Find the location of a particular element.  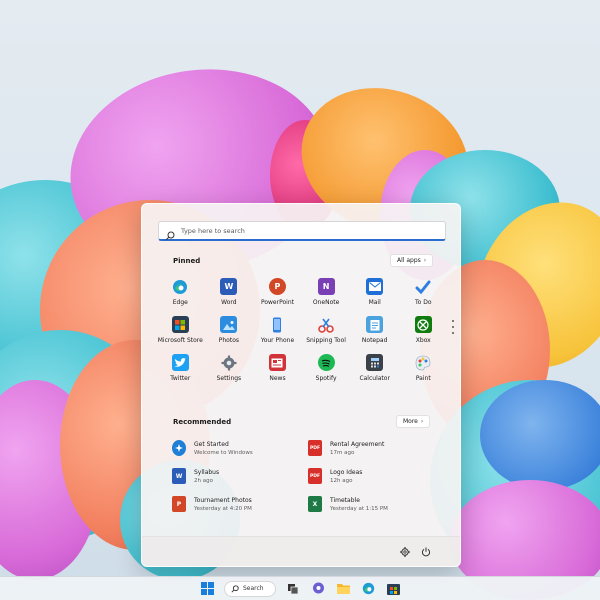

paint-icon is located at coordinates (423, 362).